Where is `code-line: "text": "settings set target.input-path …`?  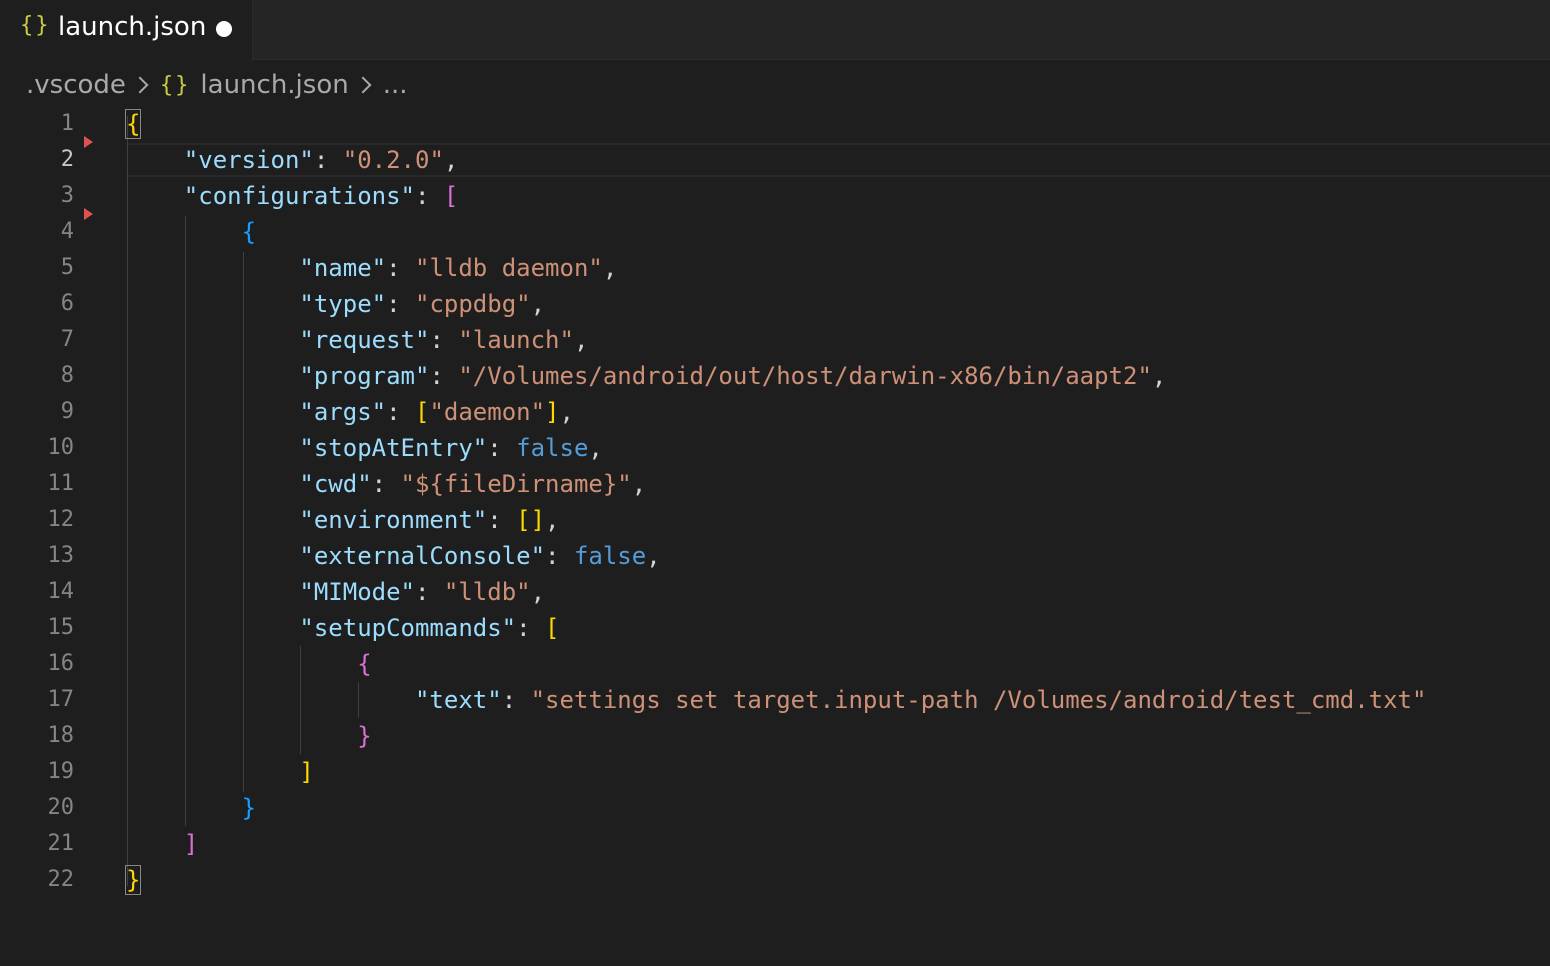 code-line: "text": "settings set target.input-path … is located at coordinates (920, 700).